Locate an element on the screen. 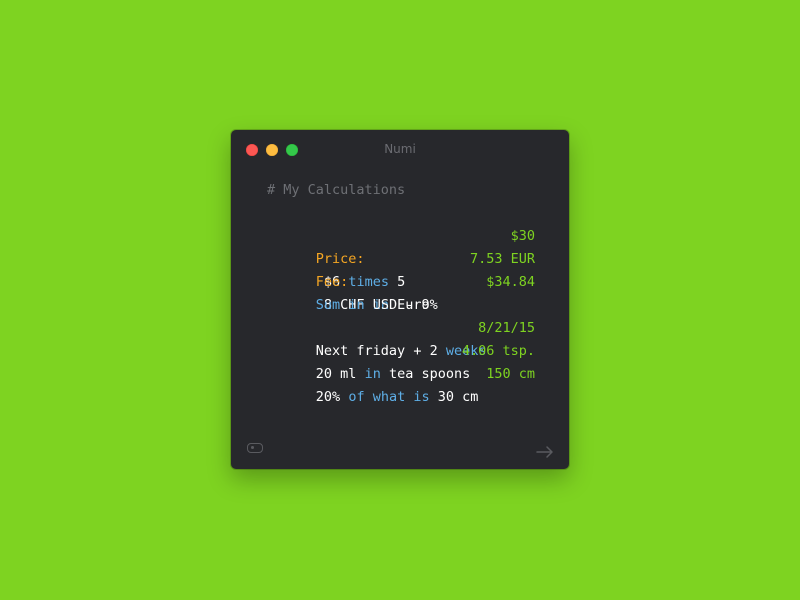  result-value: $34.84 is located at coordinates (510, 282).